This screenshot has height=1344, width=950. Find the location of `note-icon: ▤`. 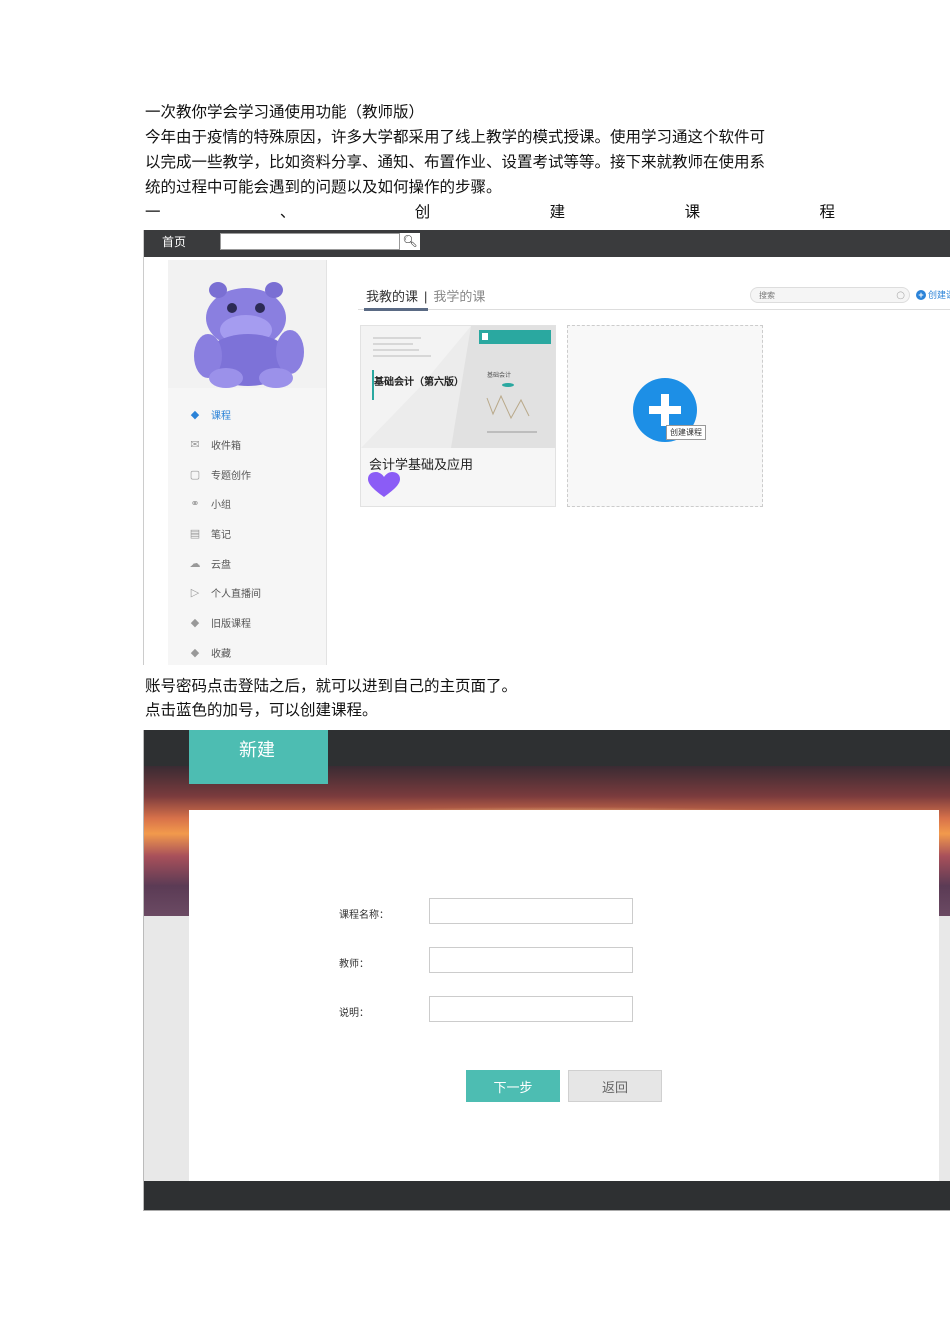

note-icon: ▤ is located at coordinates (195, 534).